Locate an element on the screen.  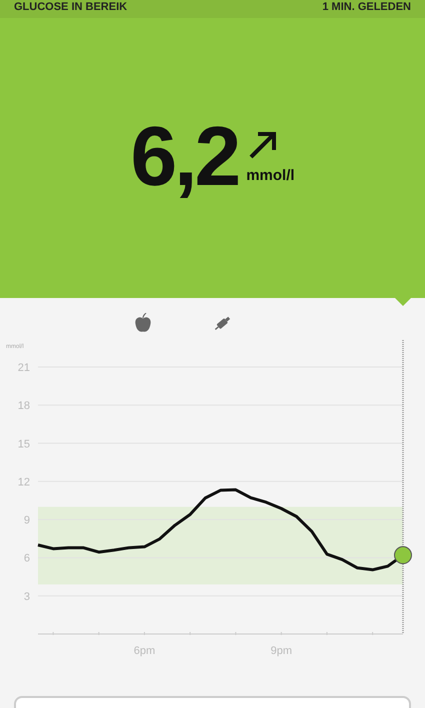
status-text: GLUCOSE IN BEREIK is located at coordinates (71, 7).